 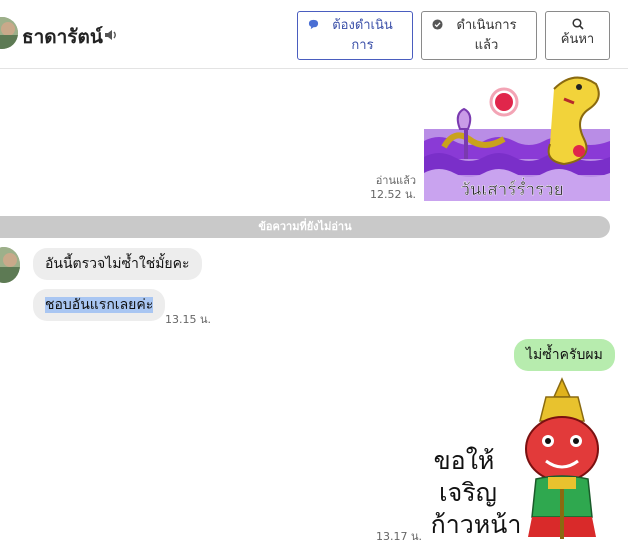 What do you see at coordinates (610, 352) in the screenshot?
I see `bubble-tail` at bounding box center [610, 352].